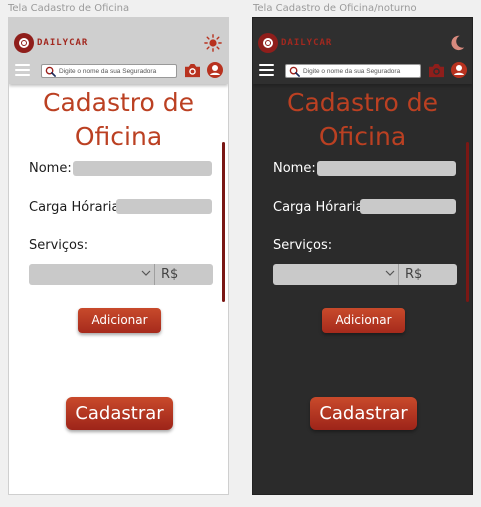  What do you see at coordinates (69, 8) in the screenshot?
I see `frame-label-light: Tela Cadastro de Oficina` at bounding box center [69, 8].